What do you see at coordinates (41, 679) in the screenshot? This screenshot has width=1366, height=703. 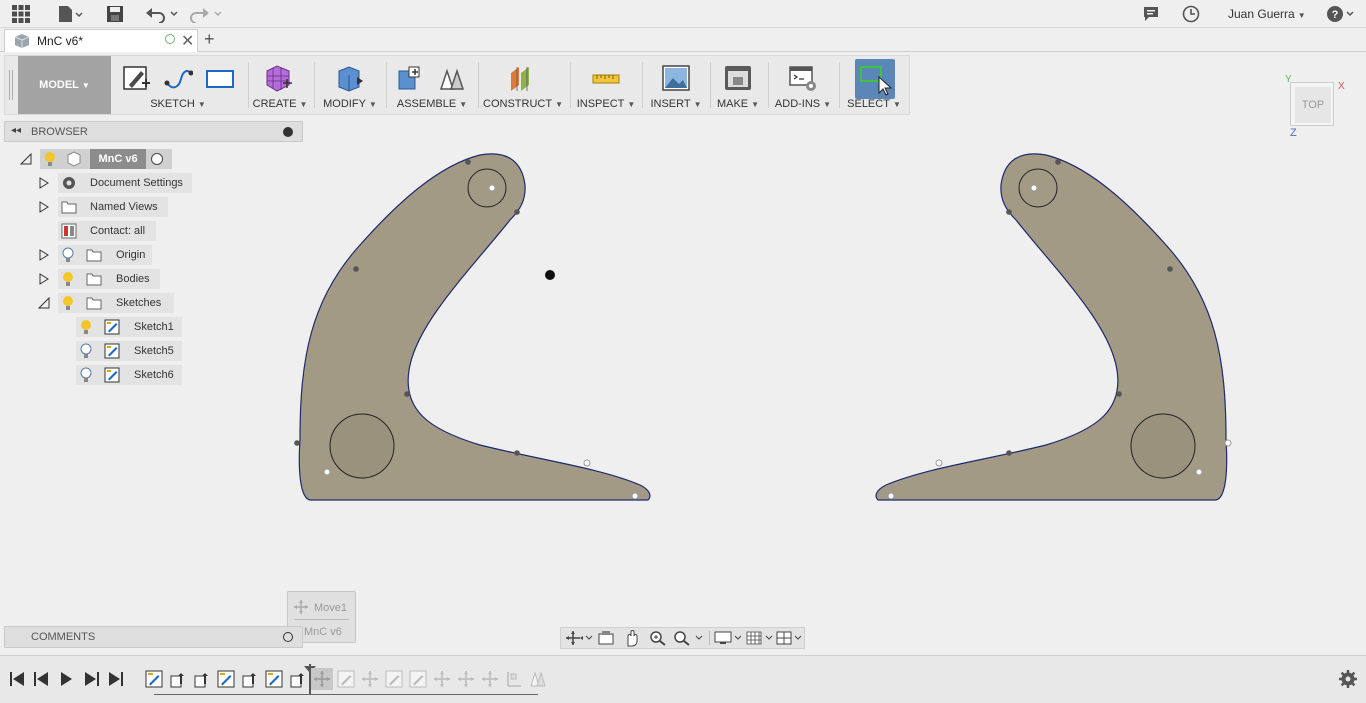 I see `previous-step-icon` at bounding box center [41, 679].